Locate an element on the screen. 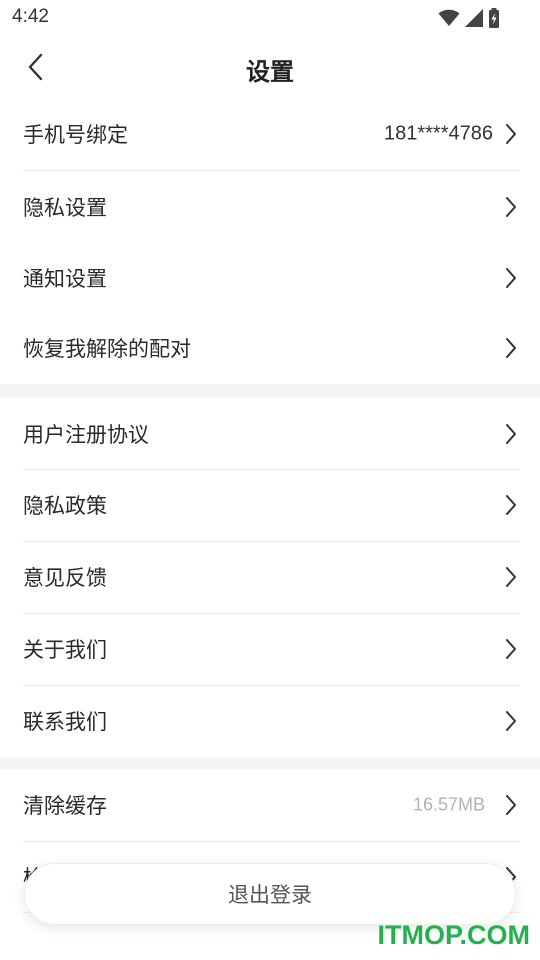 The image size is (540, 960). logout-button: 退出登录 is located at coordinates (270, 894).